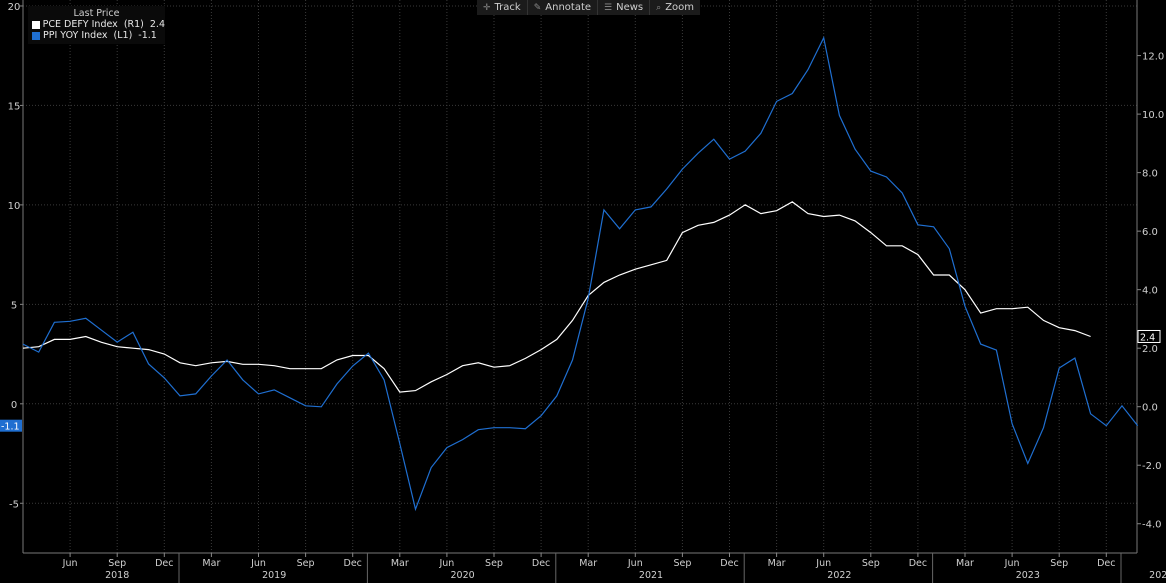  Describe the element at coordinates (14, 305) in the screenshot. I see `left-tick-label: 5` at that location.